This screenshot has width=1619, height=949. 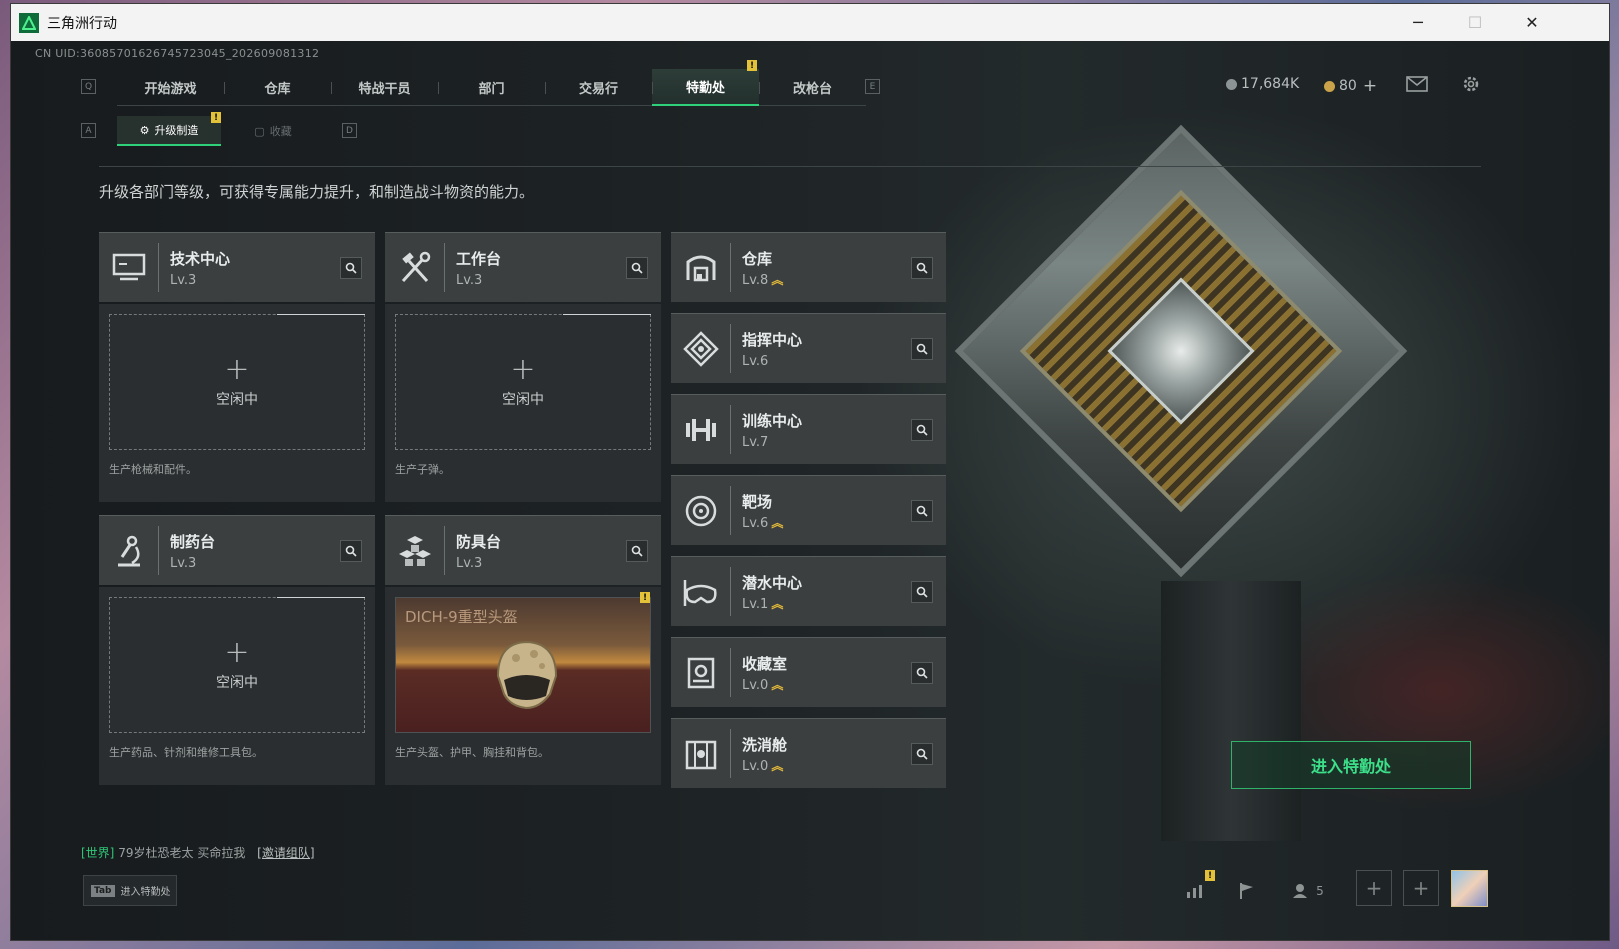 I want to click on tab-special-ops: 特勤处 !, so click(x=705, y=83).